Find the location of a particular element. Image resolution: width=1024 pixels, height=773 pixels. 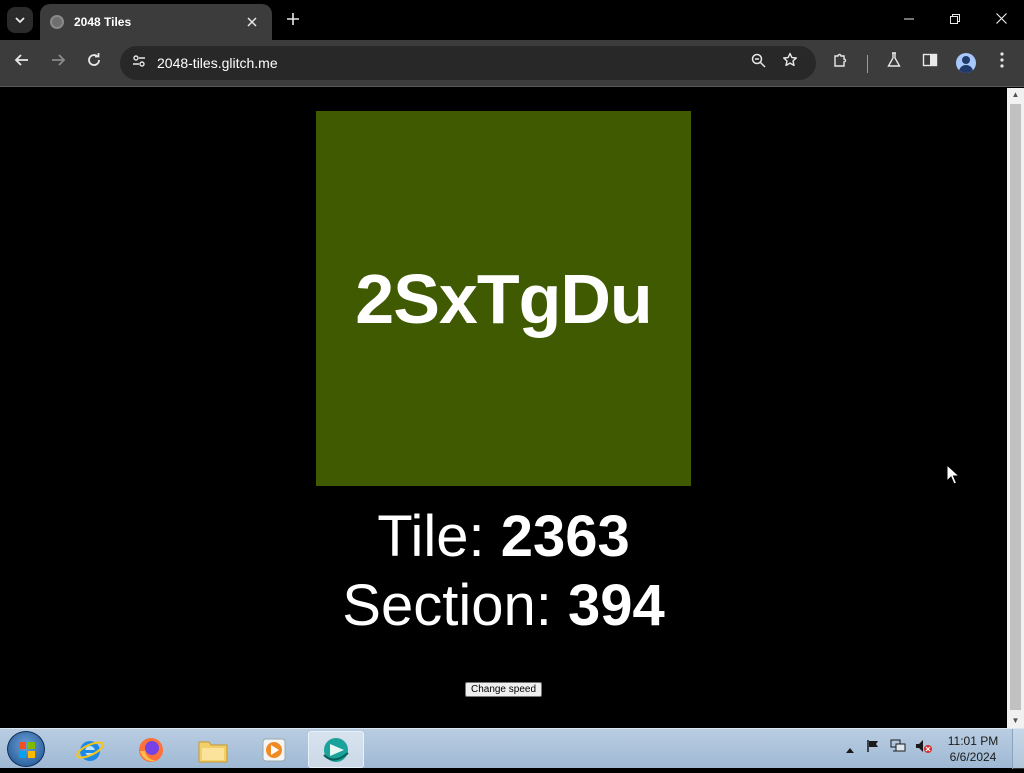

tab-strip: 2048 Tiles is located at coordinates (512, 20).